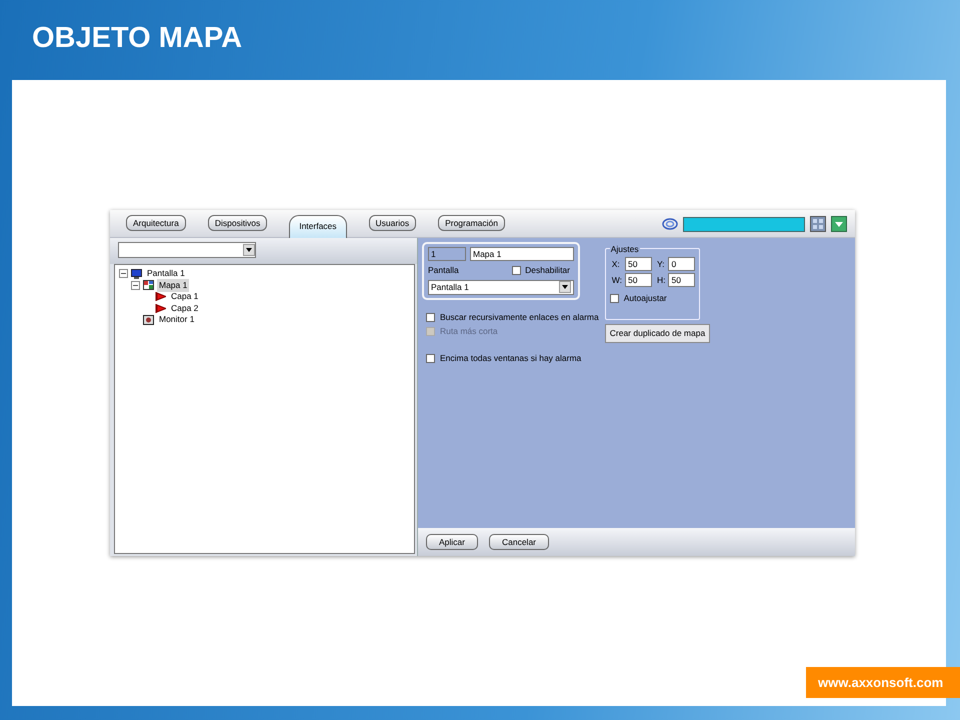 The width and height of the screenshot is (960, 720). What do you see at coordinates (166, 273) in the screenshot?
I see `tree-item: Pantalla 1` at bounding box center [166, 273].